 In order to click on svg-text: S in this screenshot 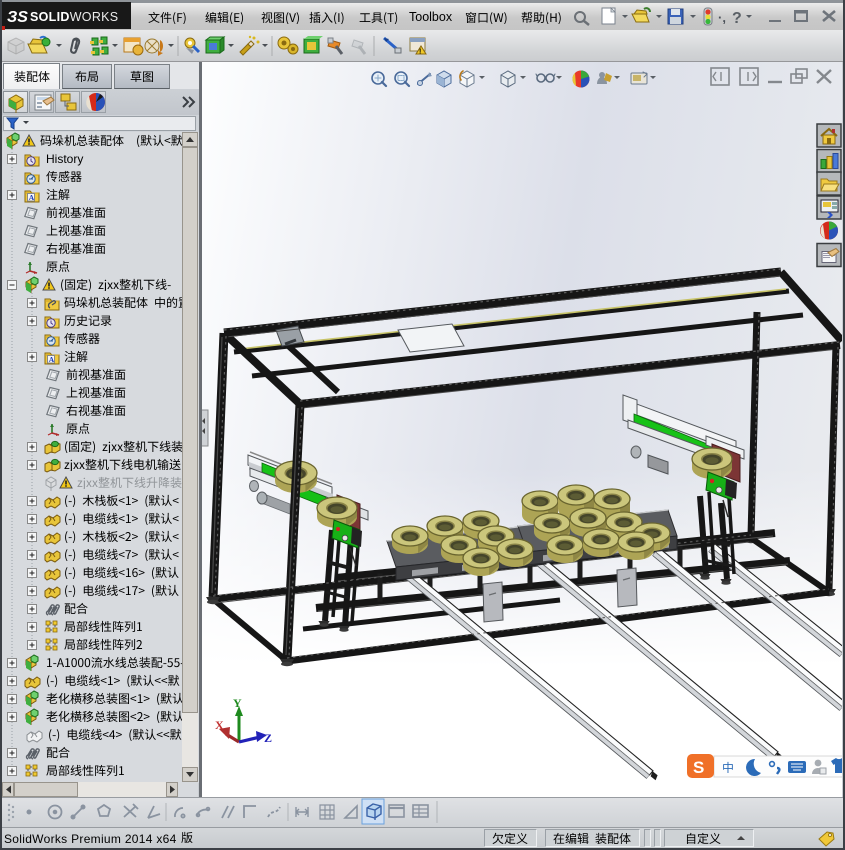, I will do `click(698, 767)`.